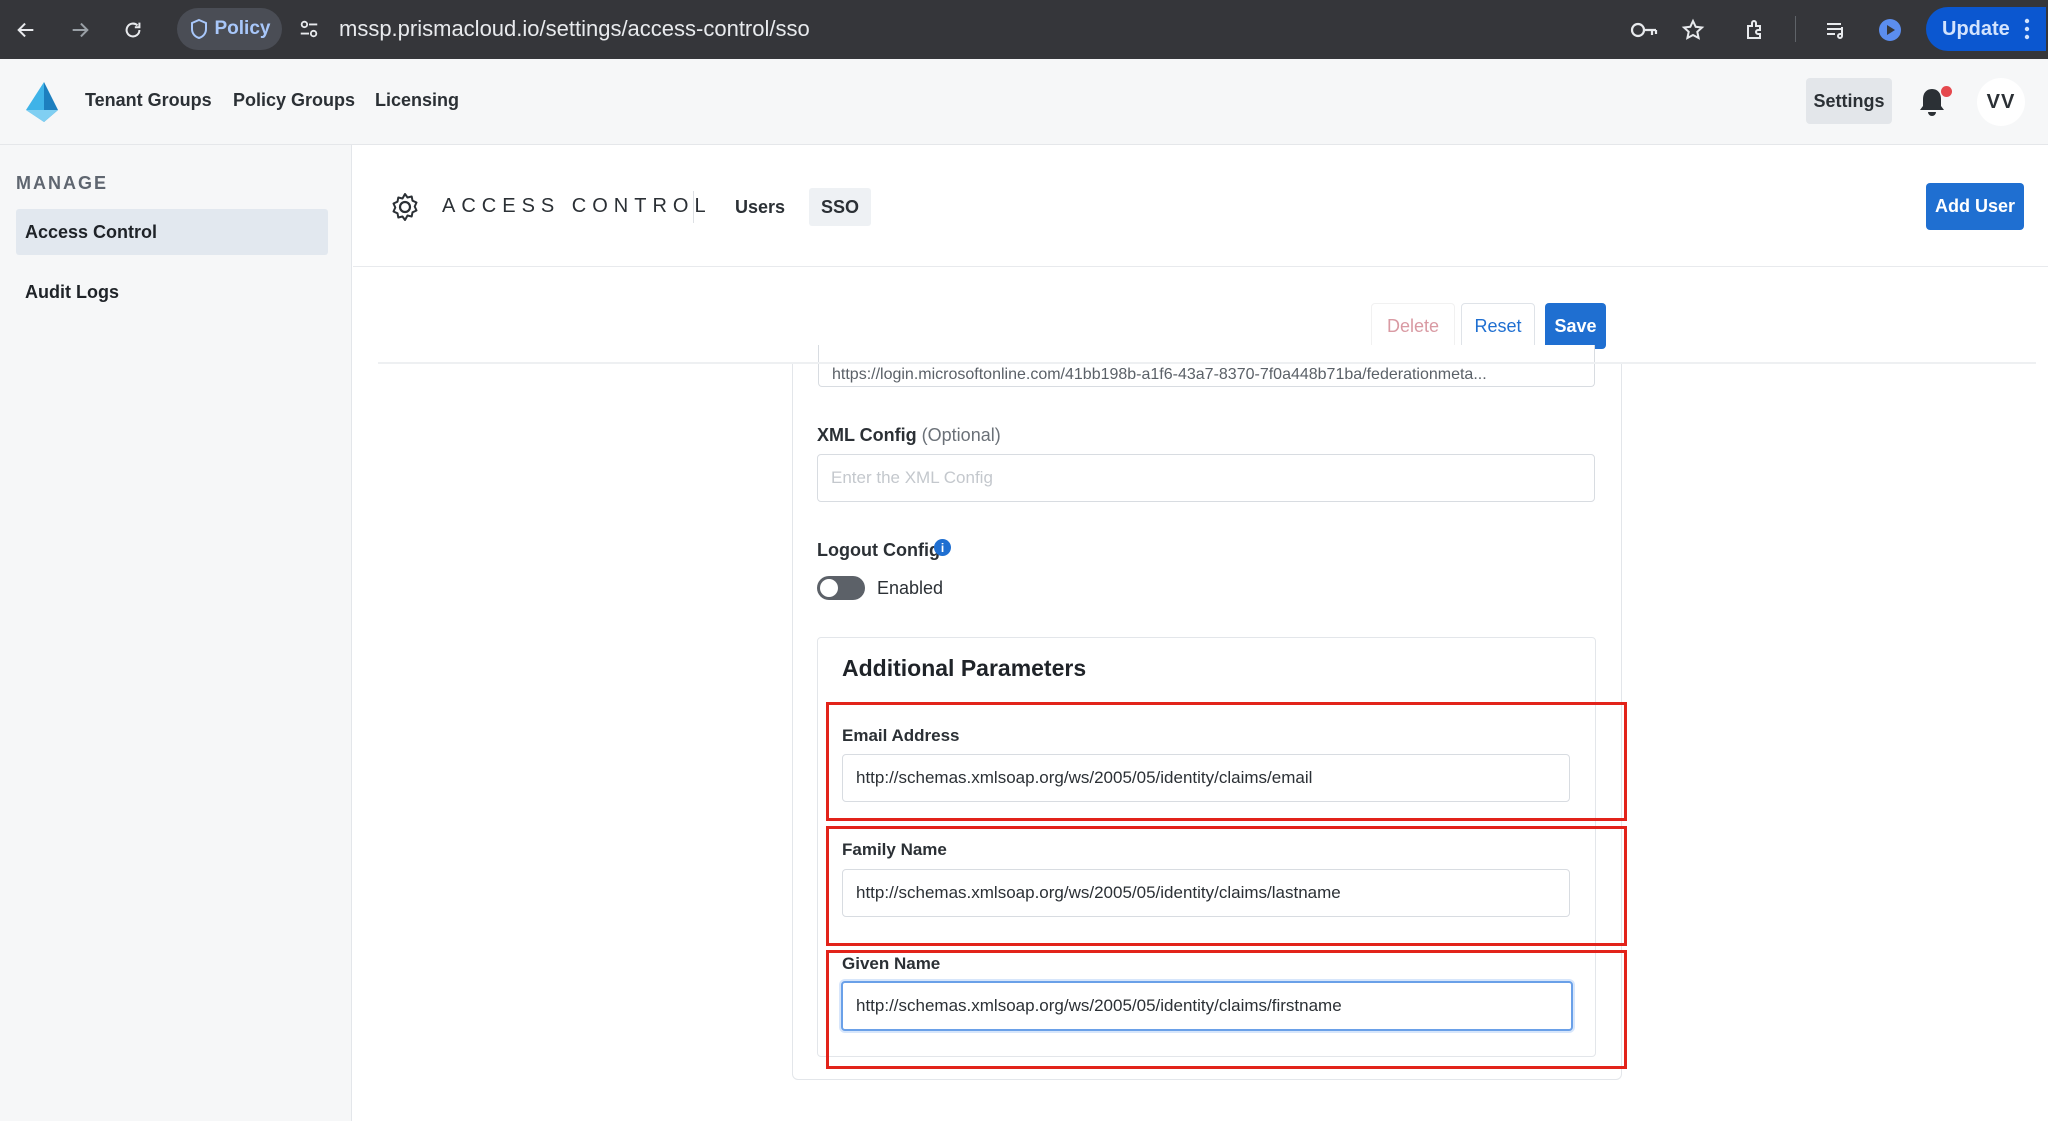 The image size is (2048, 1121). What do you see at coordinates (1575, 326) in the screenshot?
I see `save-button: Save` at bounding box center [1575, 326].